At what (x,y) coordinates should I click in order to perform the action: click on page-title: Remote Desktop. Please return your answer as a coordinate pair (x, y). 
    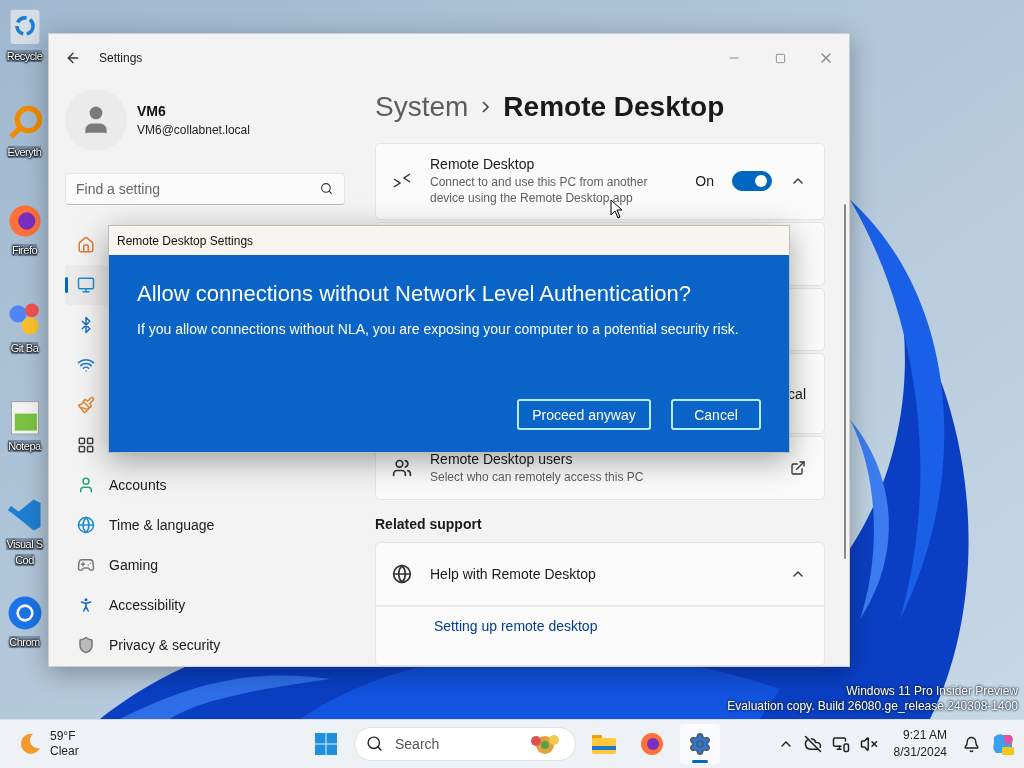
    Looking at the image, I should click on (614, 107).